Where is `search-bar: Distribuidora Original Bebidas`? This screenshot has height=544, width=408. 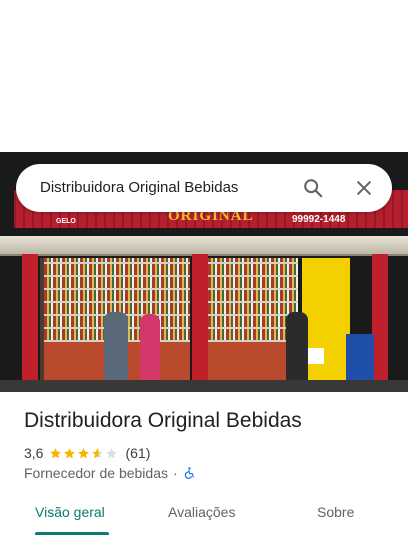 search-bar: Distribuidora Original Bebidas is located at coordinates (204, 188).